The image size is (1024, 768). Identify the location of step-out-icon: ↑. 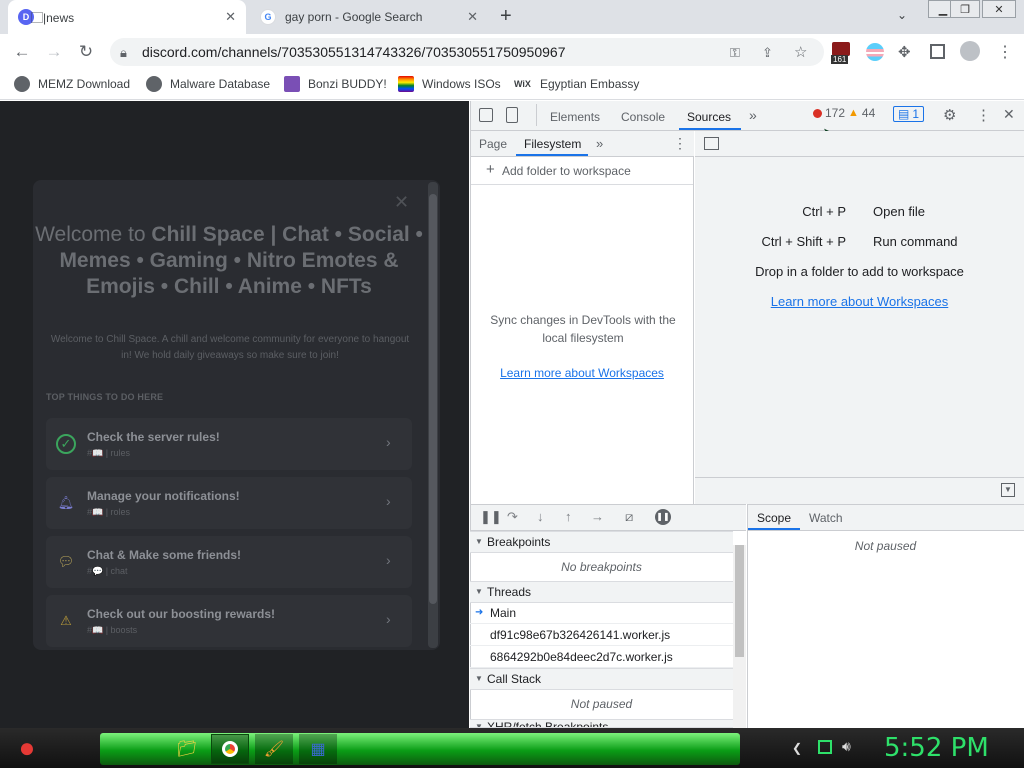
(568, 516).